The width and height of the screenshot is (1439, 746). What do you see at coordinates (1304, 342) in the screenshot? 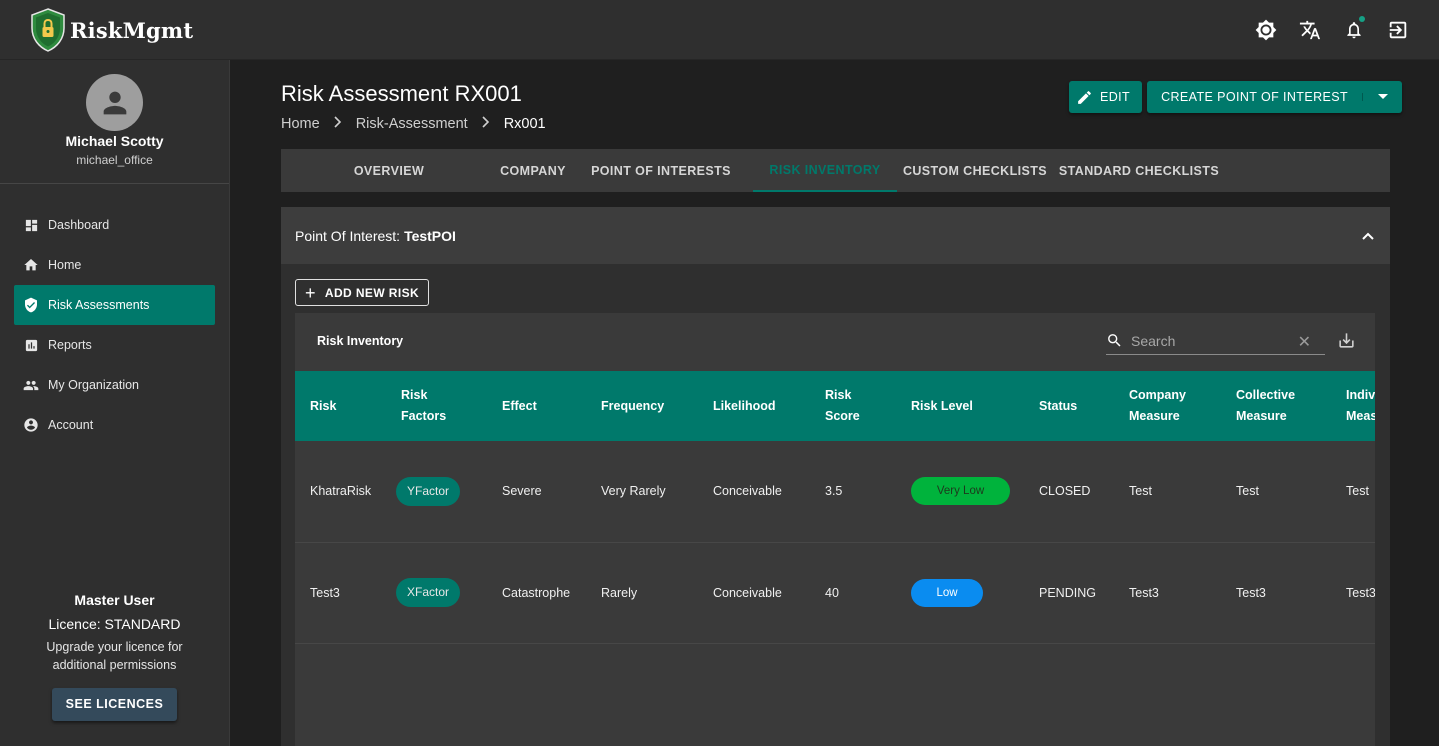
I see `clear-icon: ✕` at bounding box center [1304, 342].